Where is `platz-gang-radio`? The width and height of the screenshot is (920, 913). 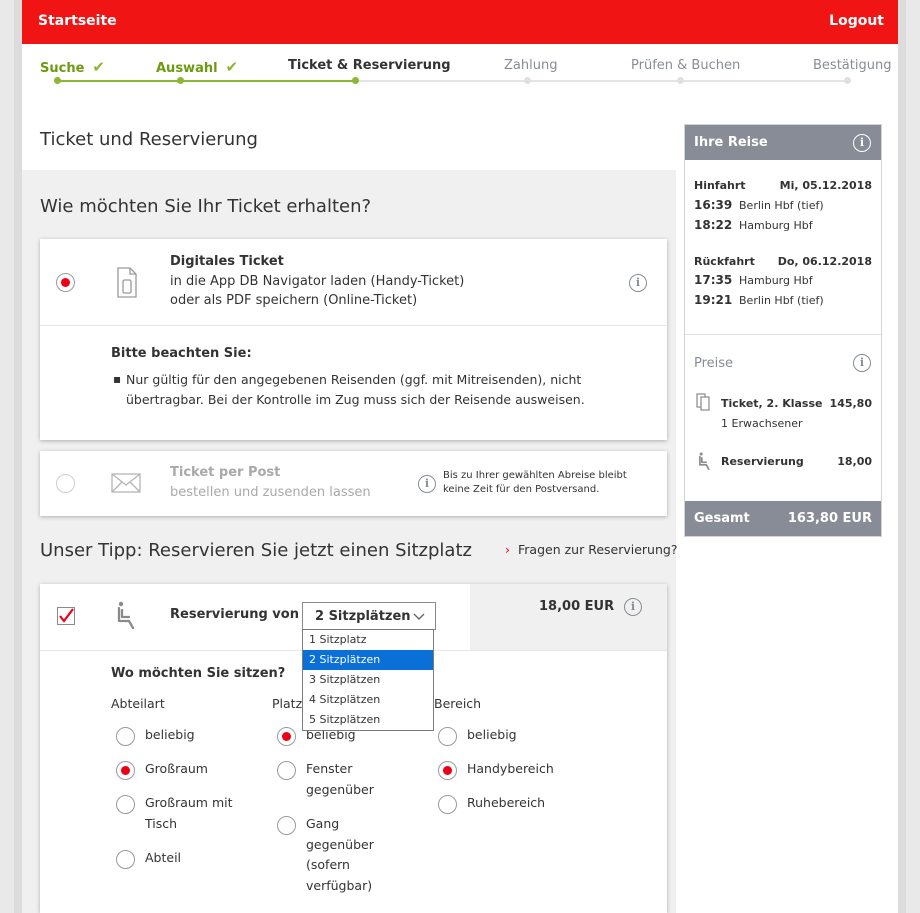 platz-gang-radio is located at coordinates (286, 825).